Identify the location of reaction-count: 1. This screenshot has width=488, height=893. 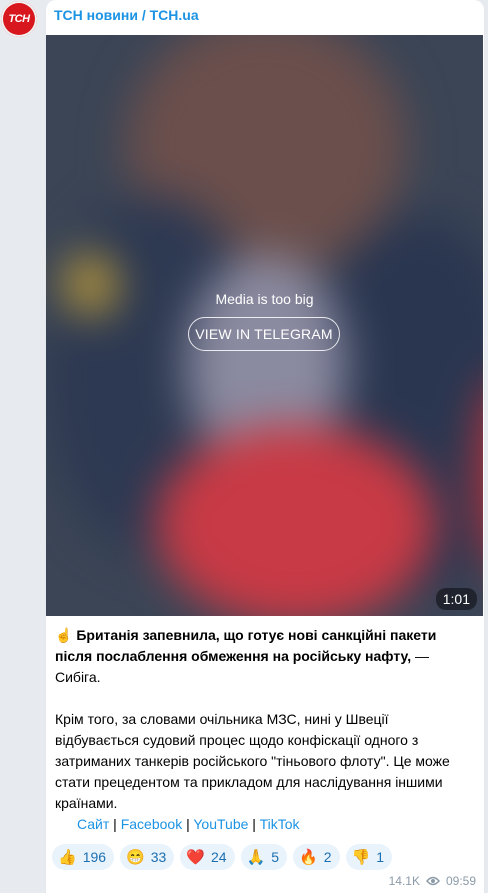
(380, 857).